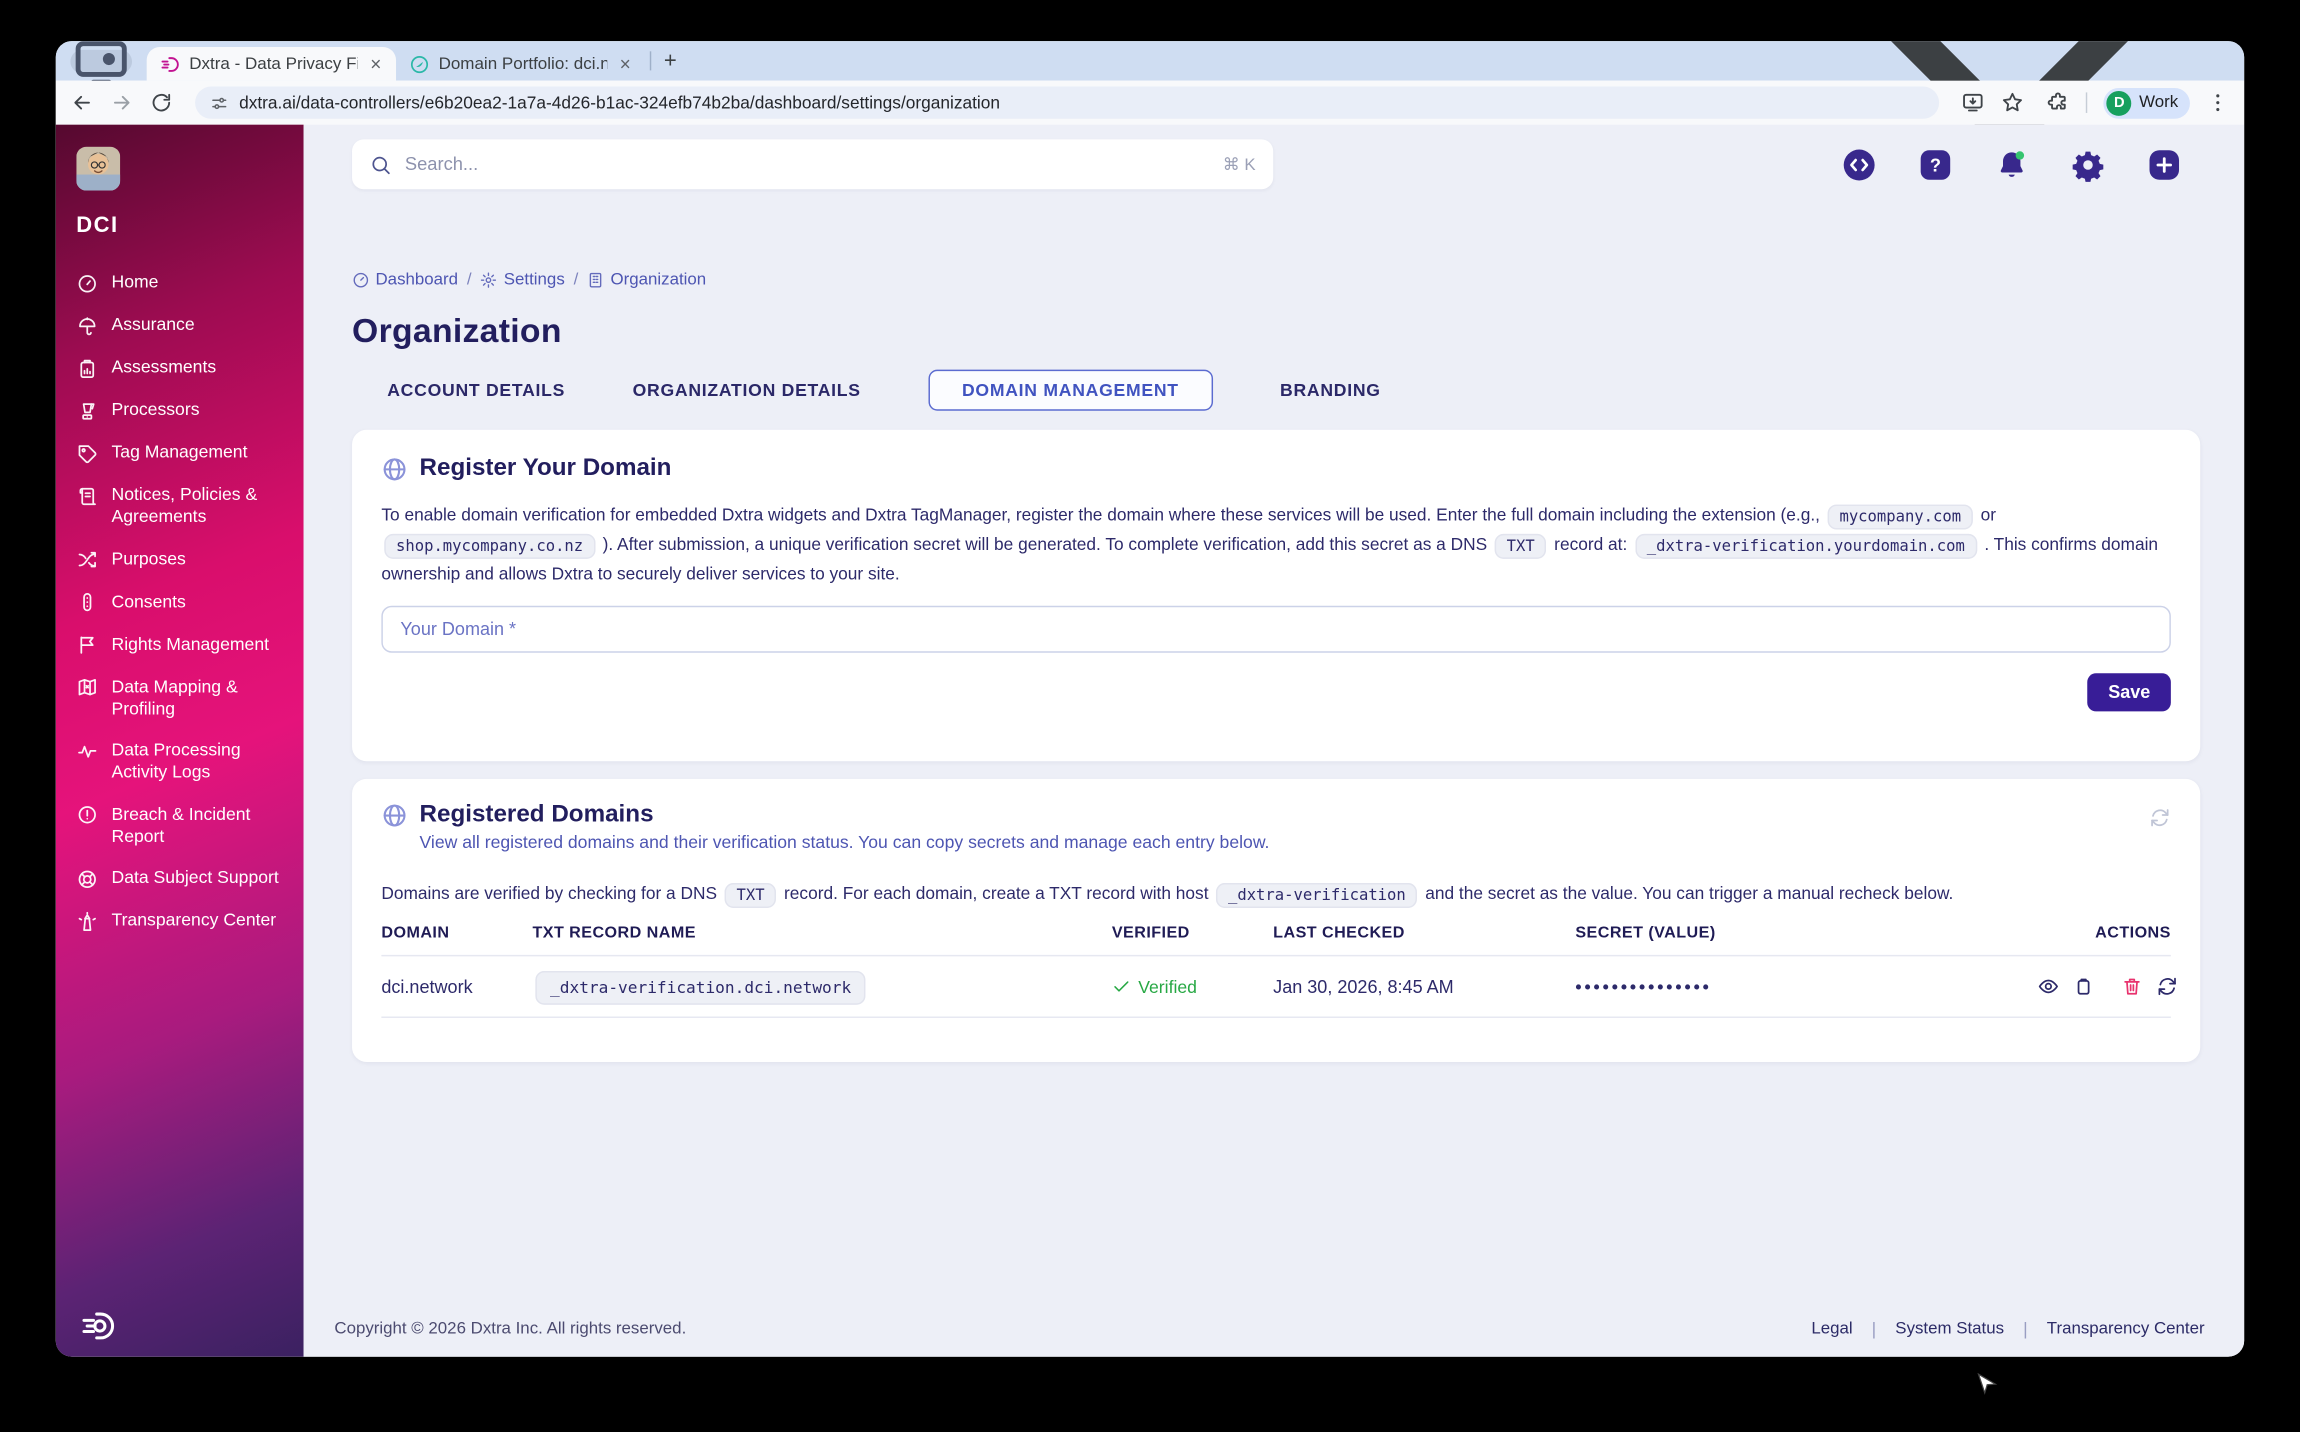 The image size is (2300, 1432). What do you see at coordinates (2012, 102) in the screenshot?
I see `bookmark-star-icon` at bounding box center [2012, 102].